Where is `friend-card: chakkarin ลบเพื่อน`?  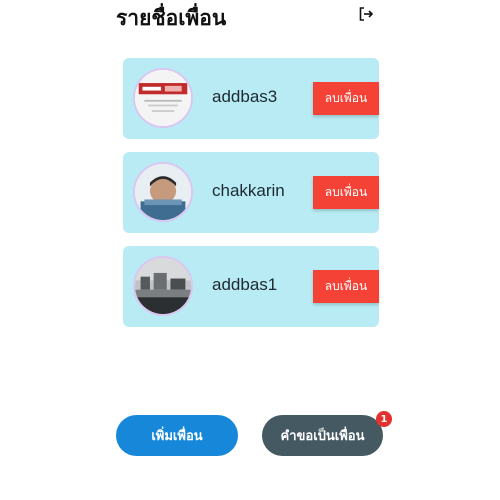 friend-card: chakkarin ลบเพื่อน is located at coordinates (251, 192).